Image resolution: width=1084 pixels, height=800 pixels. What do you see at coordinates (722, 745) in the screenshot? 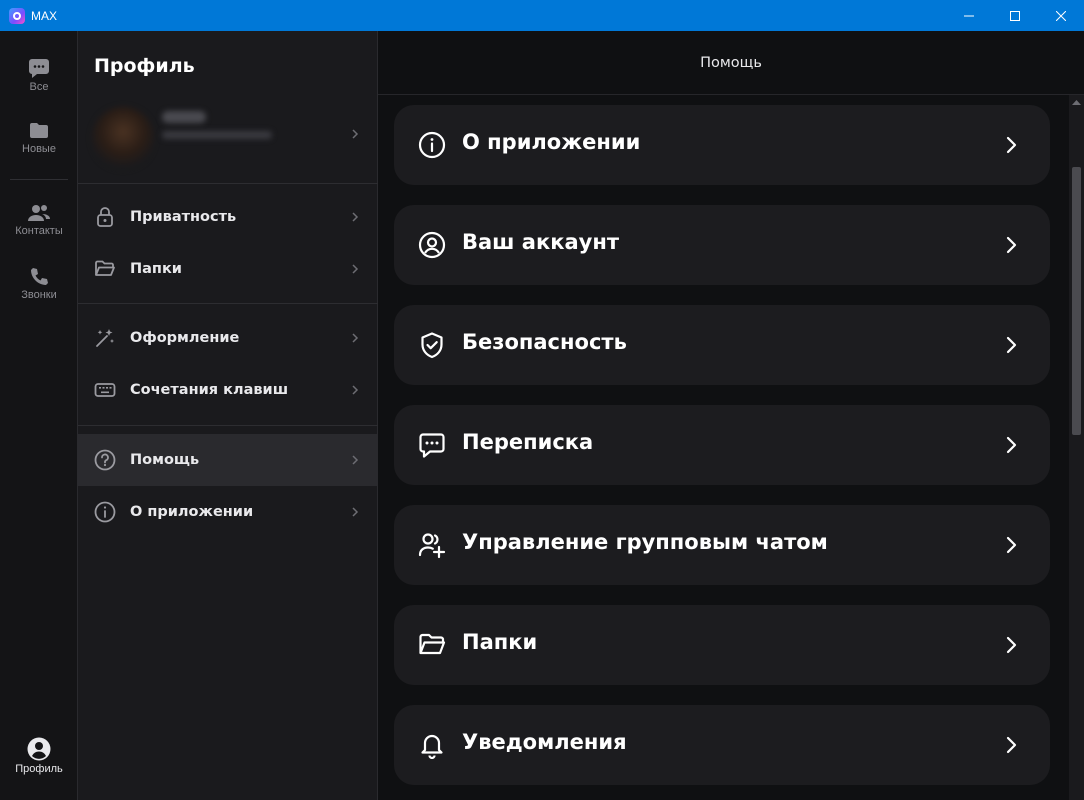
I see `help-card-notifications: Уведомления` at bounding box center [722, 745].